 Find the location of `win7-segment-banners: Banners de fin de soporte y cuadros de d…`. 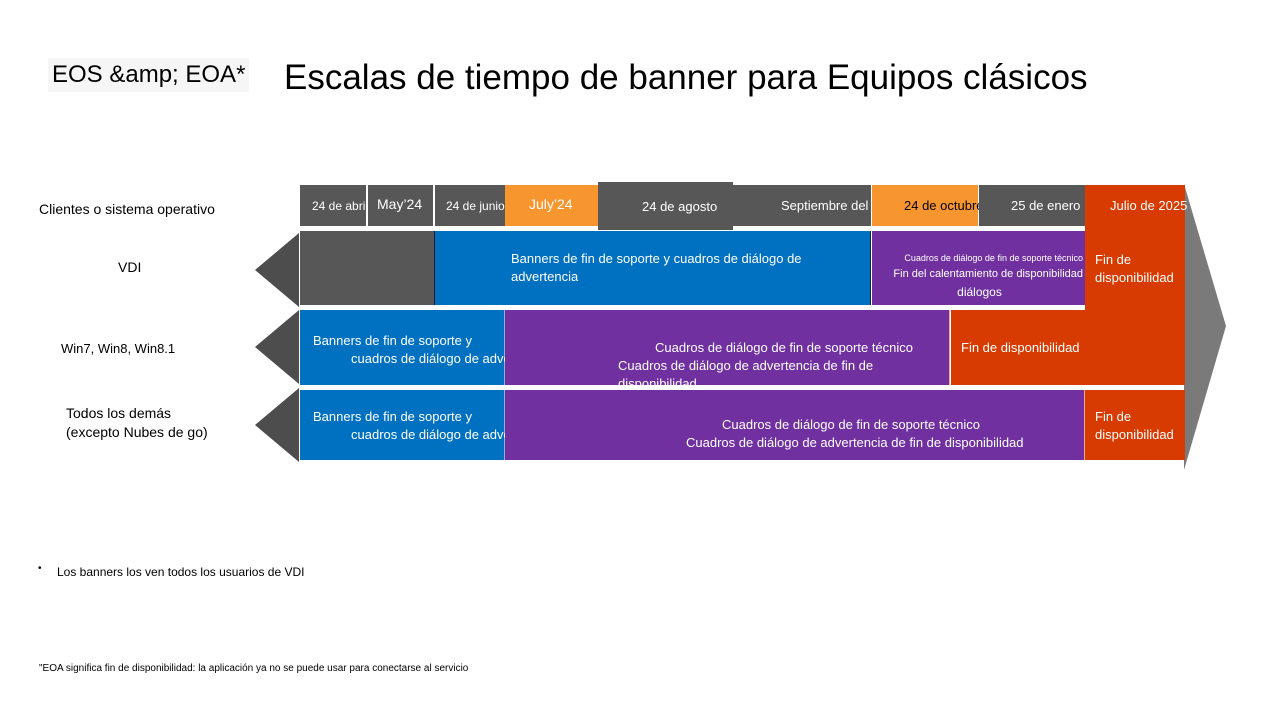

win7-segment-banners: Banners de fin de soporte y cuadros de d… is located at coordinates (425, 347).